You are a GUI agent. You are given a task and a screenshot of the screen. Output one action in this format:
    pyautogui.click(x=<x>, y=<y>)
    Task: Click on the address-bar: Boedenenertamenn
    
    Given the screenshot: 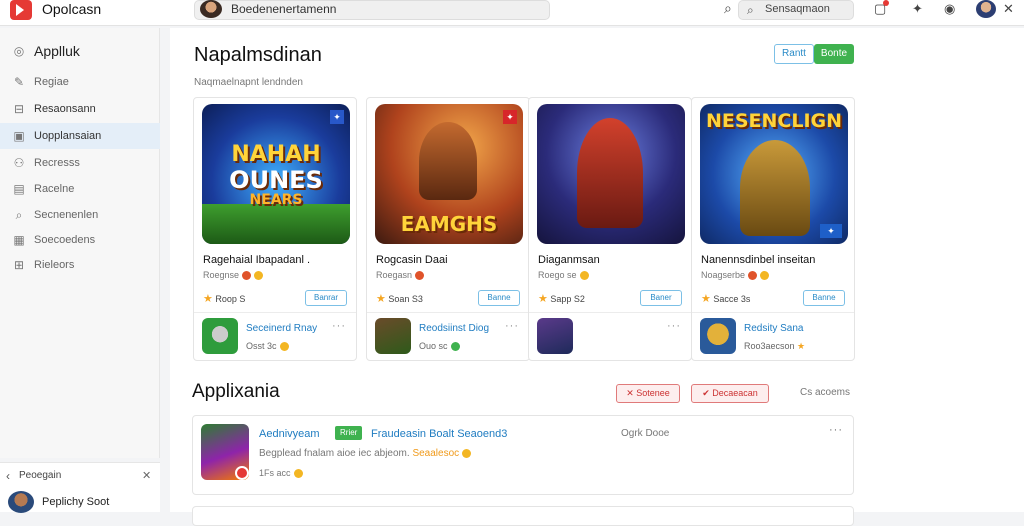 What is the action you would take?
    pyautogui.click(x=372, y=10)
    